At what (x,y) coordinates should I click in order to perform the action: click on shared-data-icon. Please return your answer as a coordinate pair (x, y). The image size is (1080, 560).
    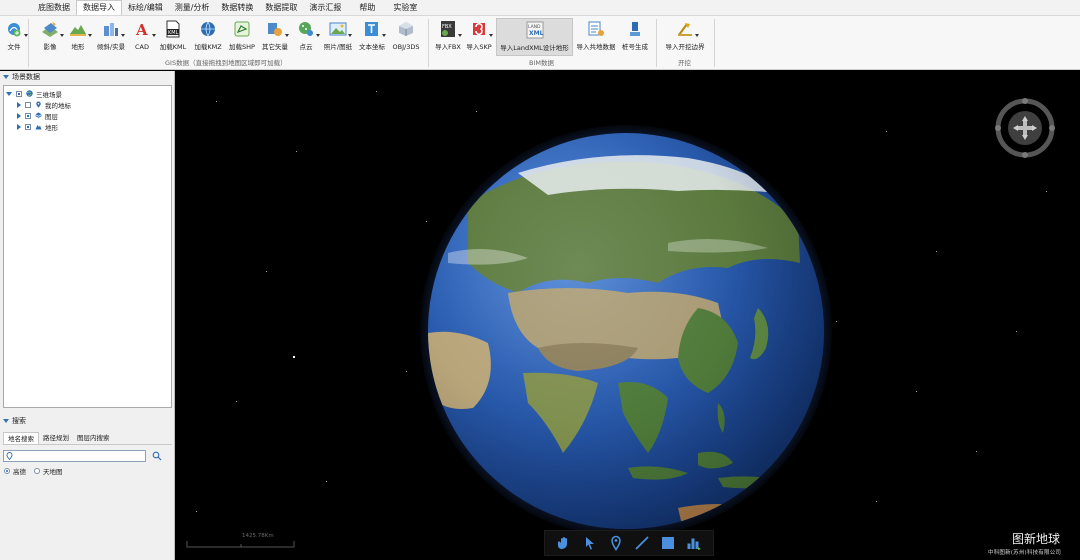
    Looking at the image, I should click on (596, 29).